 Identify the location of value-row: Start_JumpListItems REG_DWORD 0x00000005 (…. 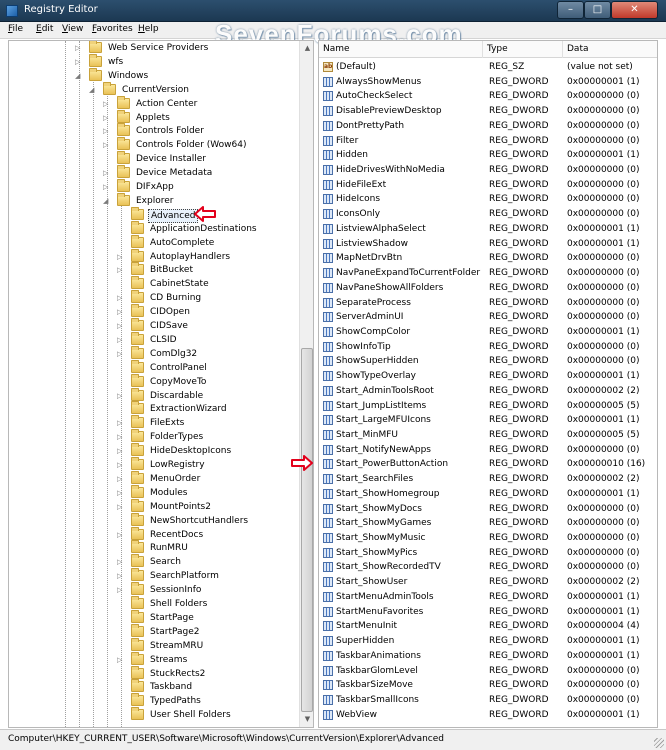
(488, 406).